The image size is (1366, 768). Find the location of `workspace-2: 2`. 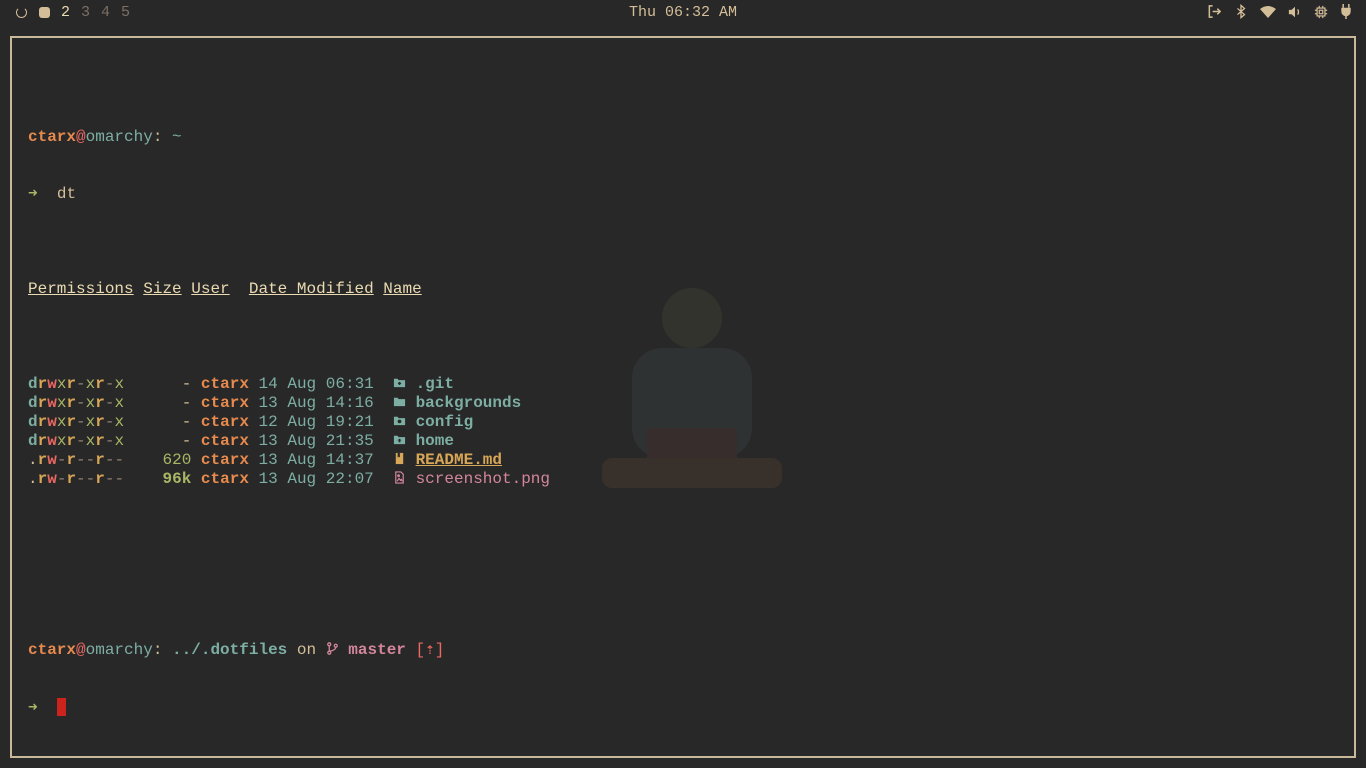

workspace-2: 2 is located at coordinates (65, 12).